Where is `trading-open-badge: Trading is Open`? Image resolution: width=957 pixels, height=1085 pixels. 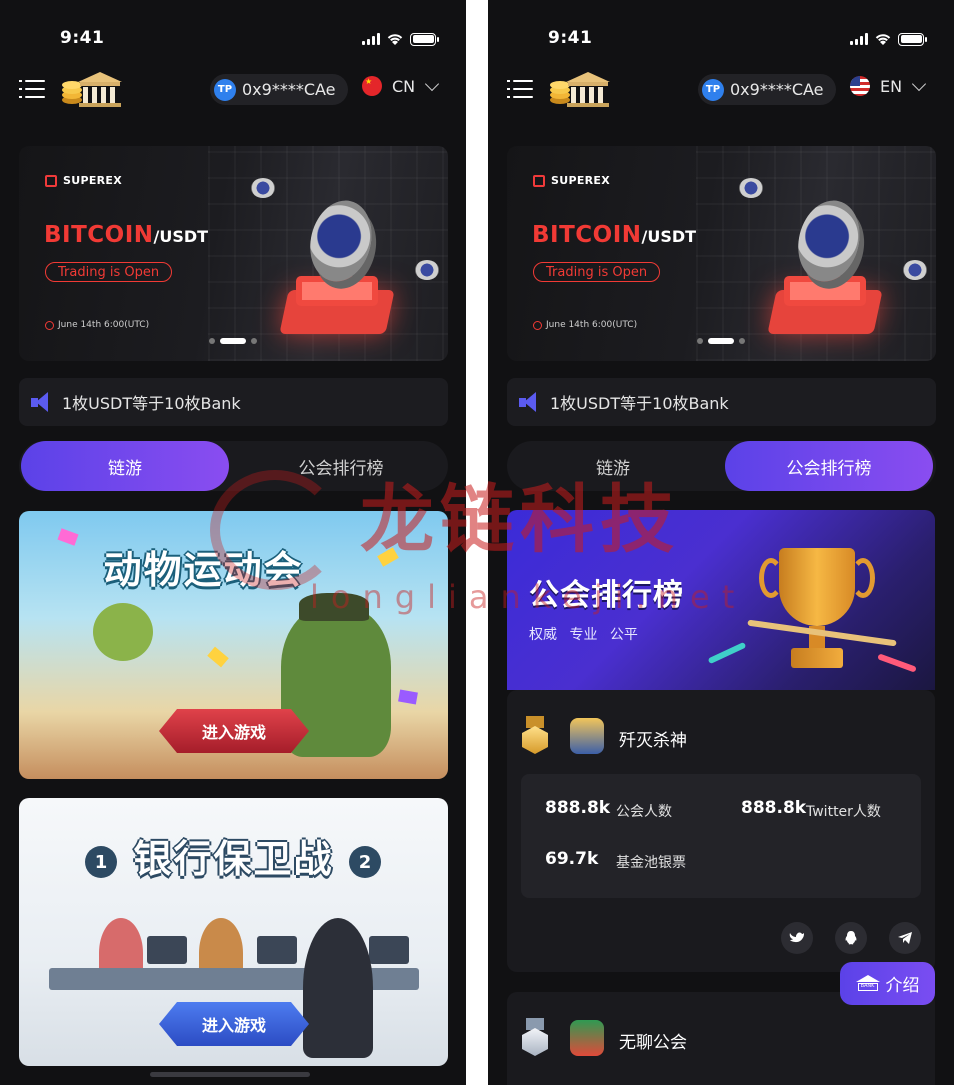 trading-open-badge: Trading is Open is located at coordinates (109, 272).